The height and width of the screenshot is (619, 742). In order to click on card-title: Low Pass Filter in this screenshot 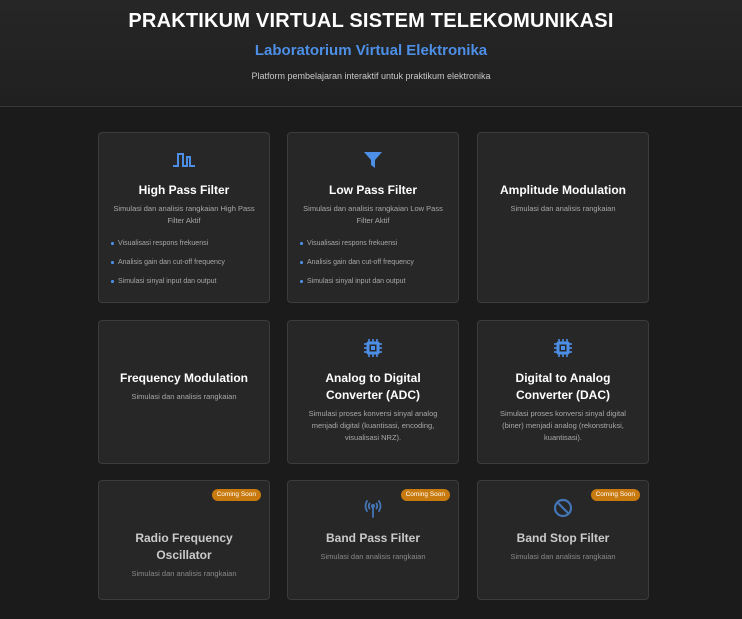, I will do `click(373, 190)`.